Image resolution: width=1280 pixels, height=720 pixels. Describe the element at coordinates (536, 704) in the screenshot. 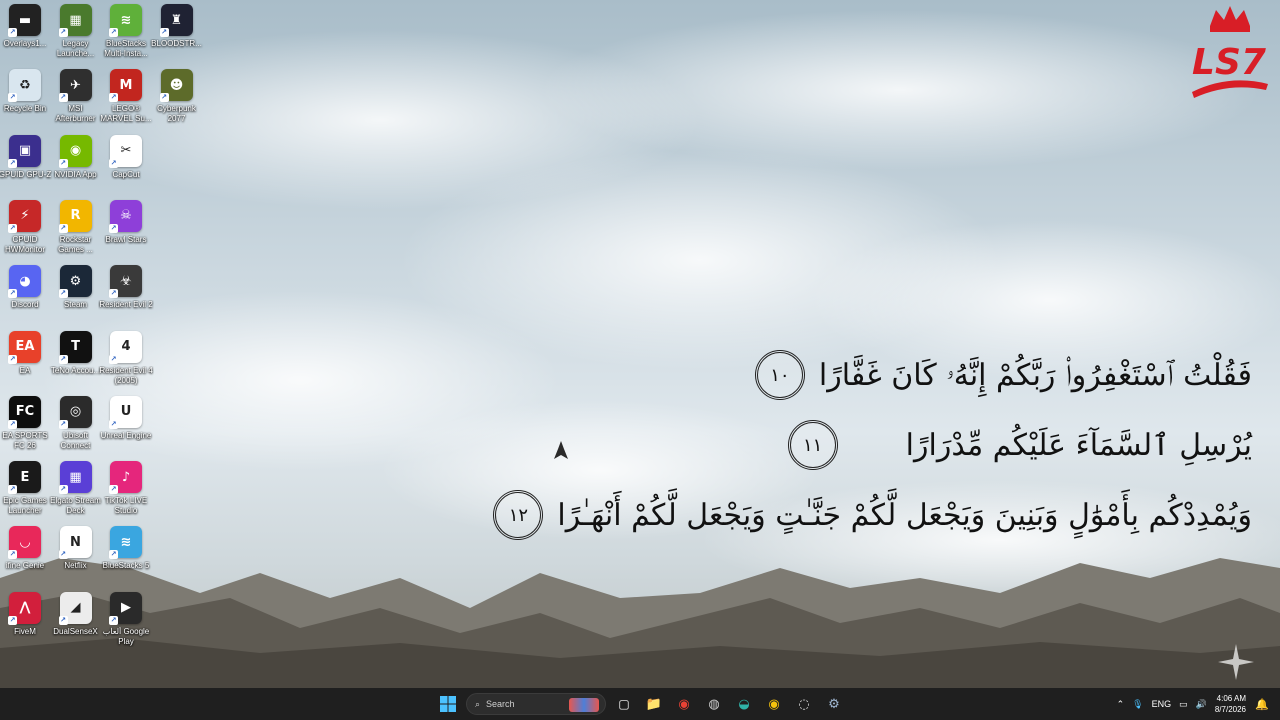

I see `taskbar-search: ⌕ Search` at that location.